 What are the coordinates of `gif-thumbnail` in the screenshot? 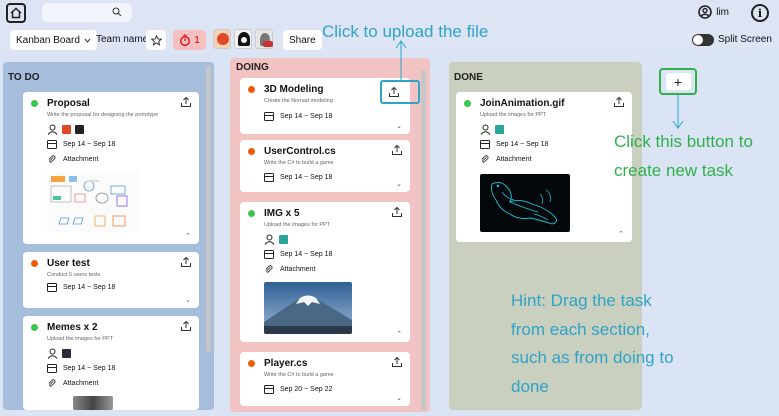 It's located at (525, 203).